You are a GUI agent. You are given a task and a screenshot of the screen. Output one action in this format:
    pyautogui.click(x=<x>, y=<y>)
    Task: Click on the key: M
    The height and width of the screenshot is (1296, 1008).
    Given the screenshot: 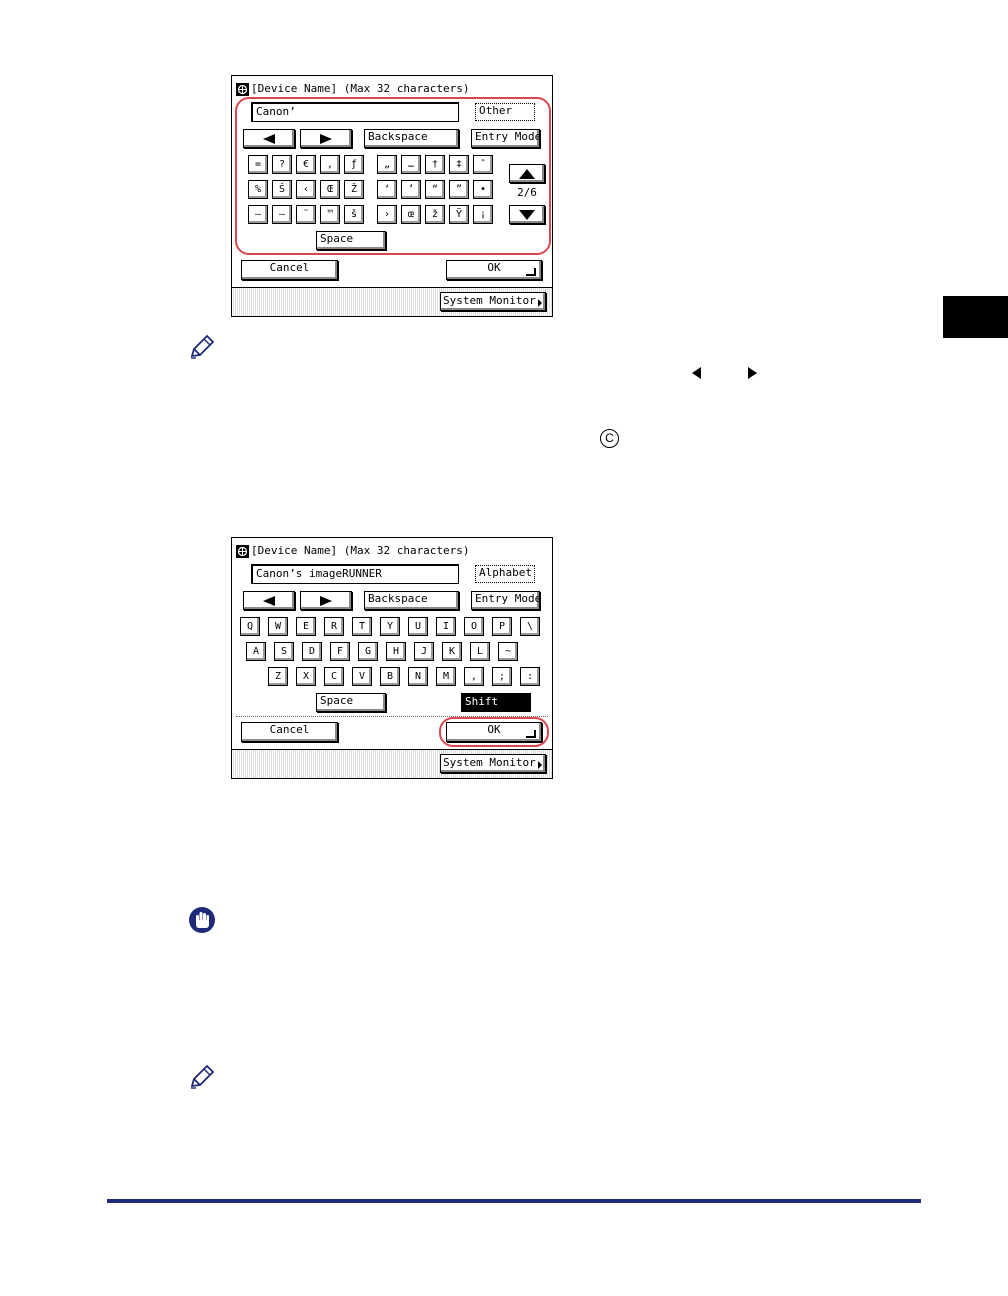 What is the action you would take?
    pyautogui.click(x=446, y=676)
    